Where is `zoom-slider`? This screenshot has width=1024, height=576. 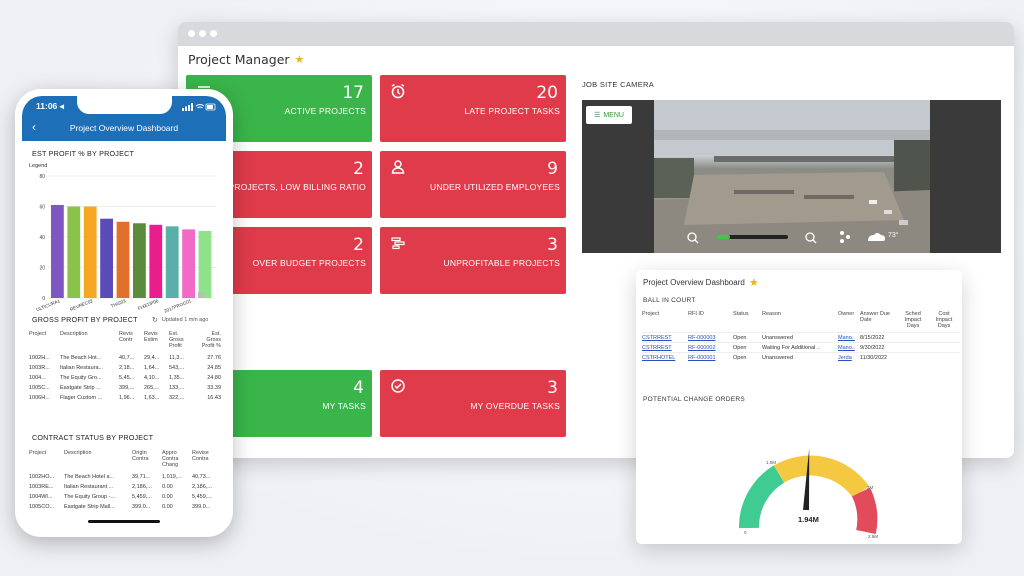
zoom-slider is located at coordinates (752, 237).